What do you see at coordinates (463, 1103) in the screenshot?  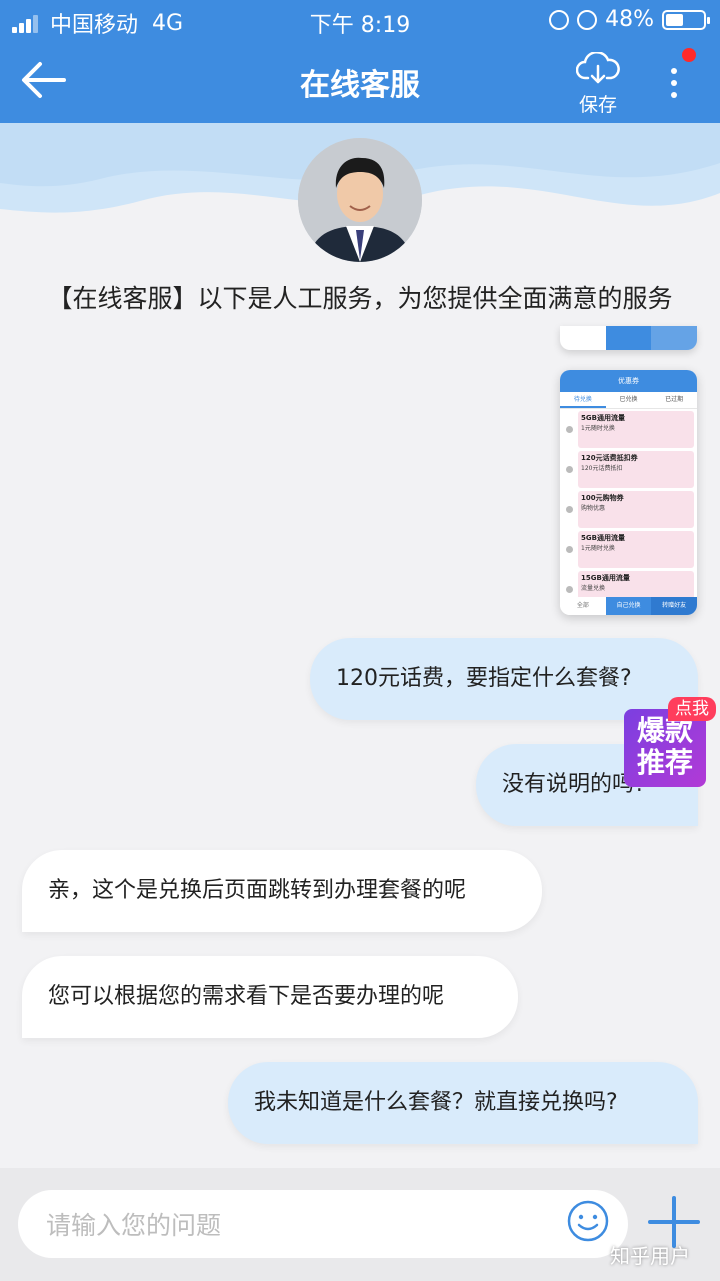 I see `outgoing-message: 我未知道是什么套餐？就直接兑换吗?` at bounding box center [463, 1103].